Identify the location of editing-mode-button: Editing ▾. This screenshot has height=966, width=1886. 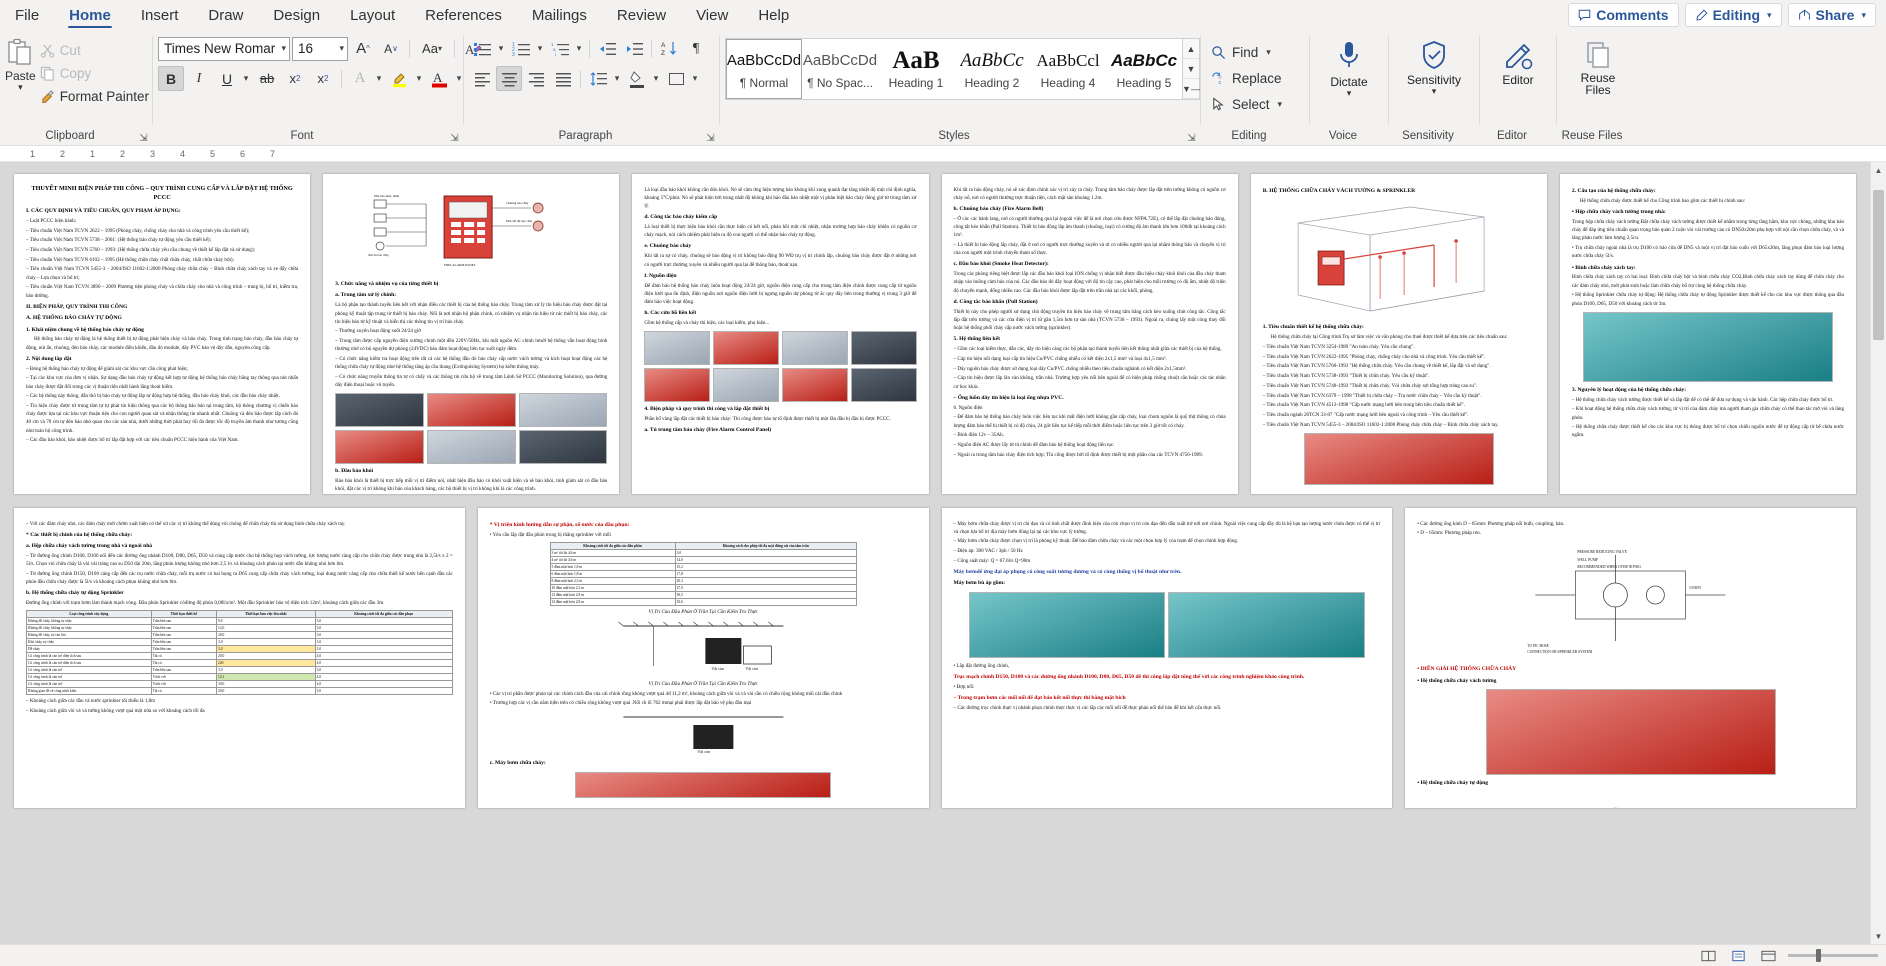
(1733, 15).